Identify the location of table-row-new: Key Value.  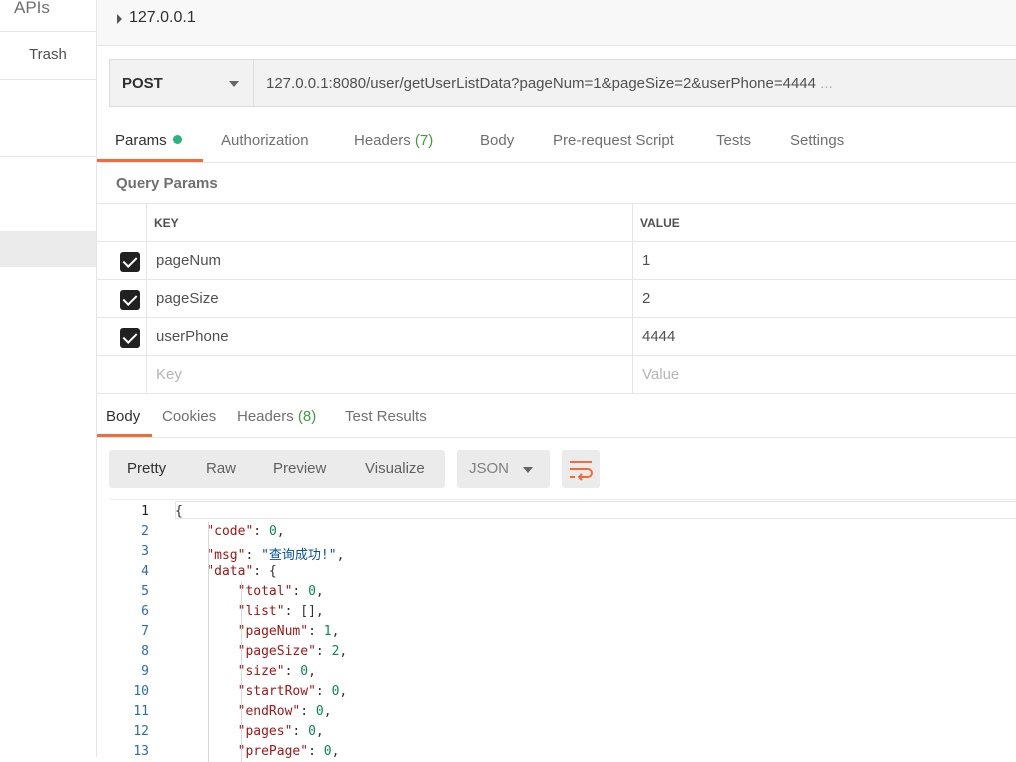
(556, 374).